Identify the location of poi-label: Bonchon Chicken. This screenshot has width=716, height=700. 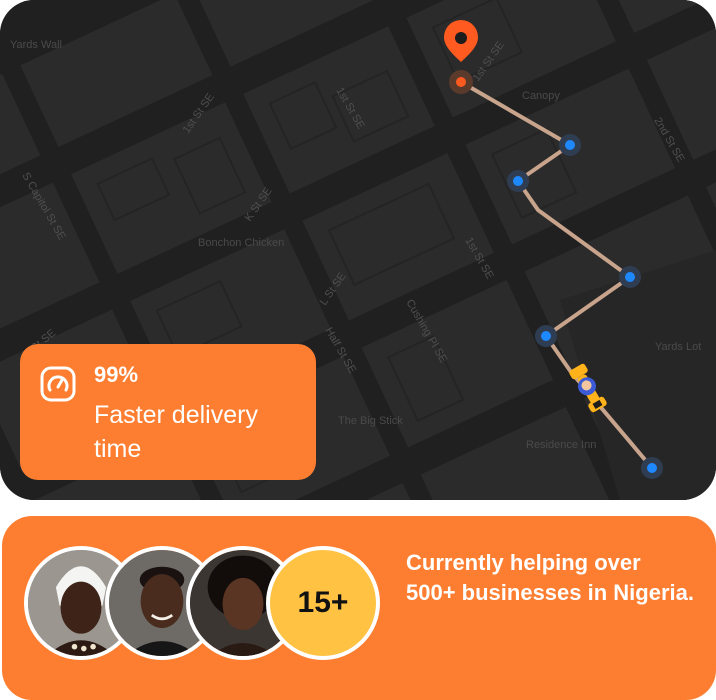
(241, 243).